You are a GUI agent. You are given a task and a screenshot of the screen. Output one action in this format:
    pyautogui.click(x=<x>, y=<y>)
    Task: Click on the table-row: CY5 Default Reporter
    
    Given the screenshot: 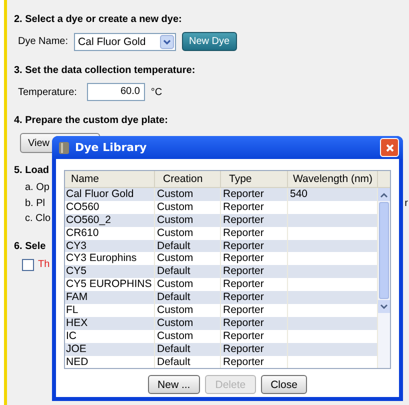 What is the action you would take?
    pyautogui.click(x=221, y=271)
    